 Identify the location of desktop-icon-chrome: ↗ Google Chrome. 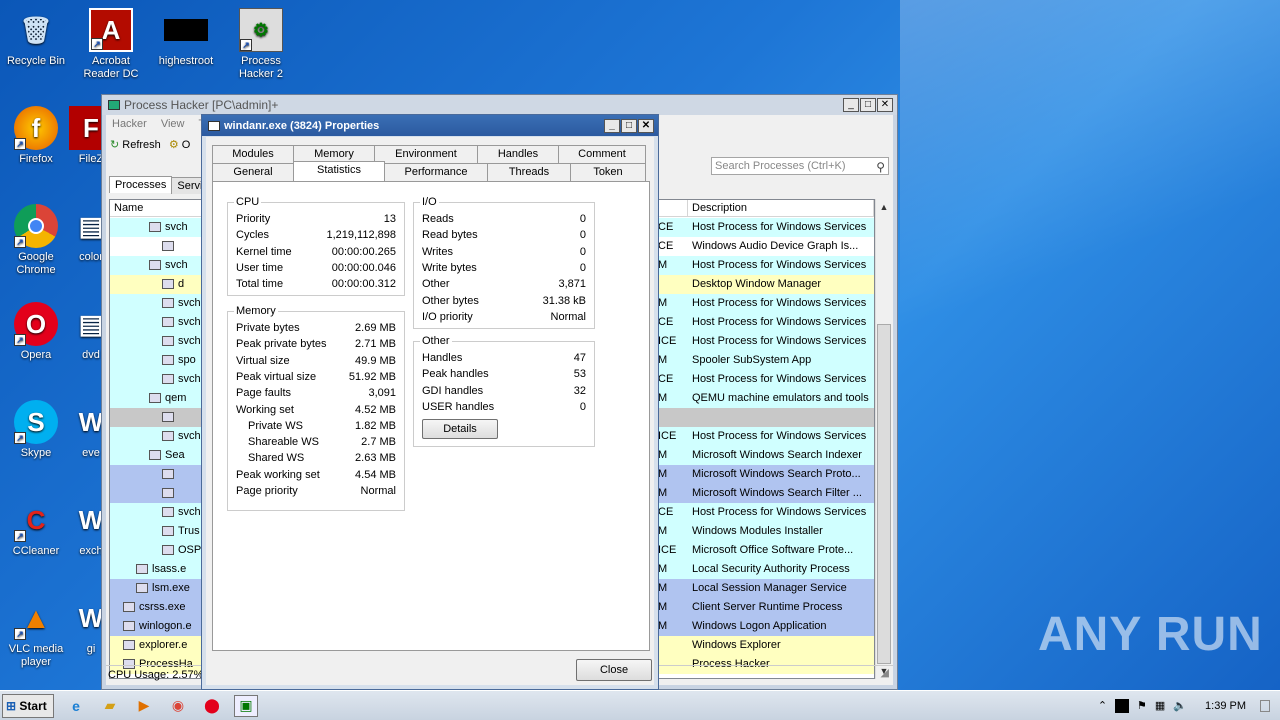
(36, 240).